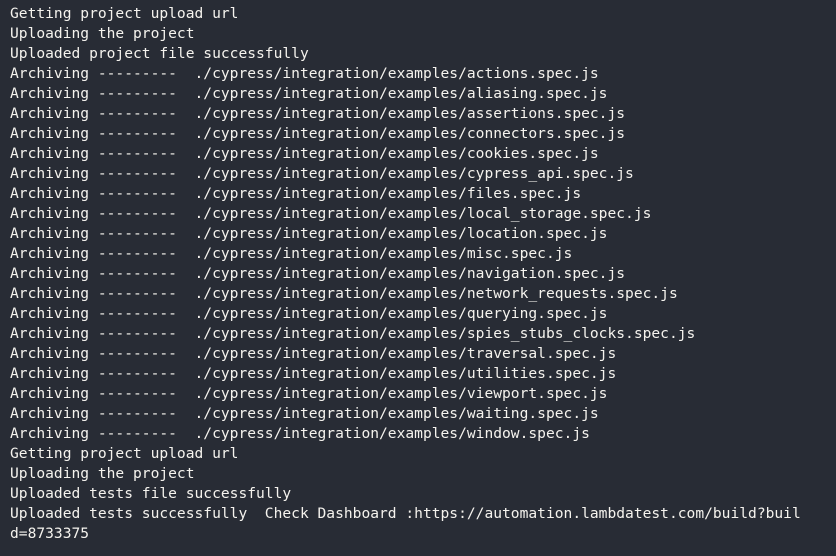 This screenshot has height=556, width=836. I want to click on terminal-line-text: Uploaded tests file successfully, so click(151, 493).